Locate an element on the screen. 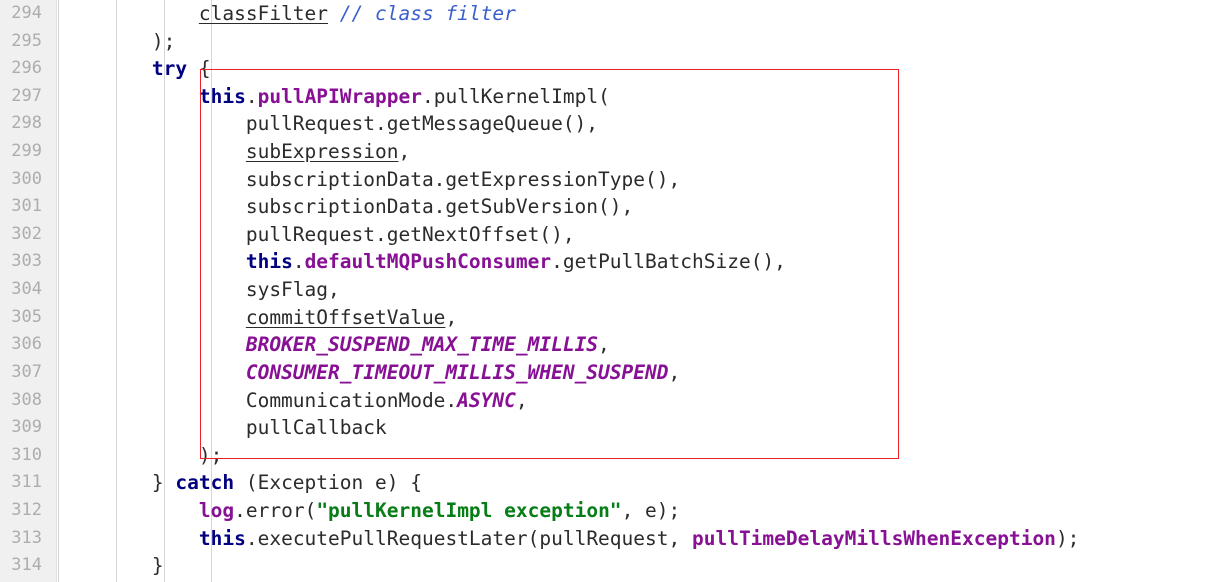 The image size is (1228, 582). code-token: log is located at coordinates (216, 510).